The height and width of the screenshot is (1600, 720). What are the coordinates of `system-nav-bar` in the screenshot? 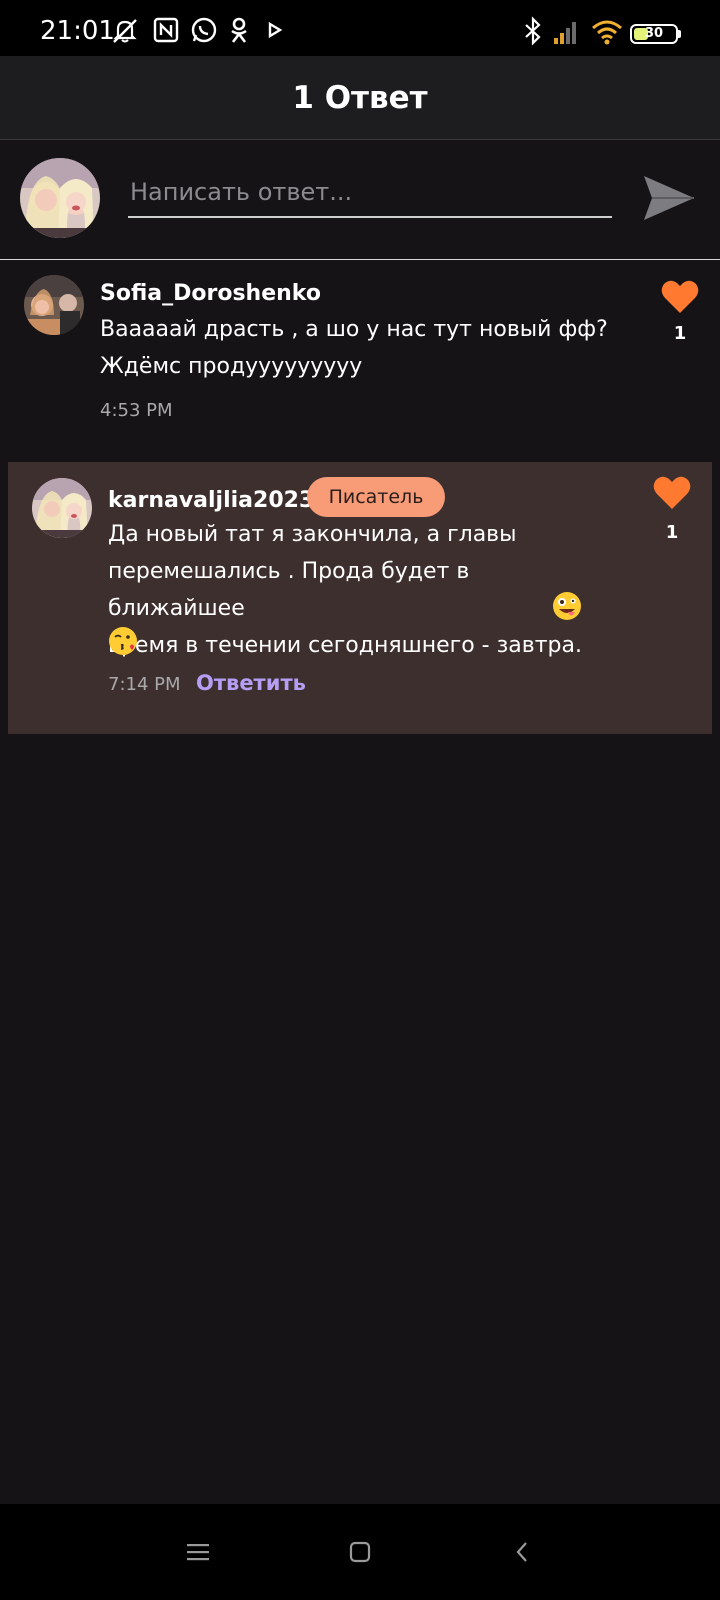 It's located at (360, 1552).